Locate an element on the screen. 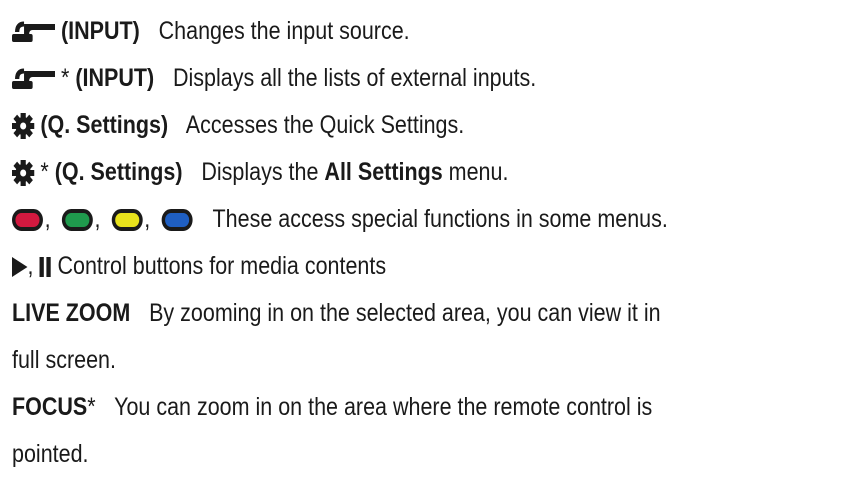 The height and width of the screenshot is (497, 863). red-button-icon is located at coordinates (27, 220).